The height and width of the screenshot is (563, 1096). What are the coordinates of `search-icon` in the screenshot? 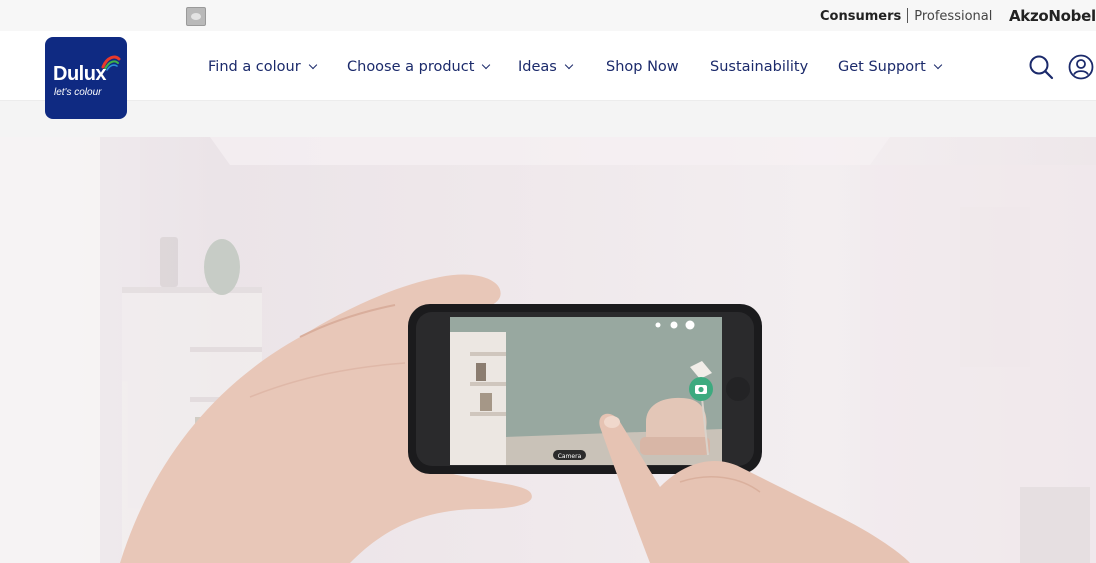 It's located at (1041, 67).